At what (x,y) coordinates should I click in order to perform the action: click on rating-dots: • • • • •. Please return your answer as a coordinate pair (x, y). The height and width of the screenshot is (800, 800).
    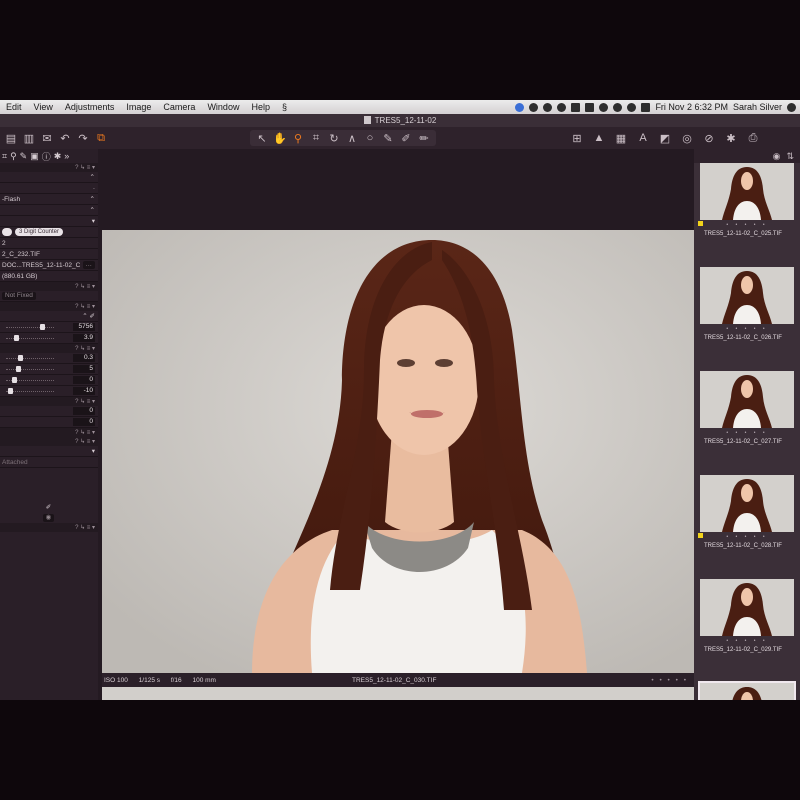
    Looking at the image, I should click on (669, 680).